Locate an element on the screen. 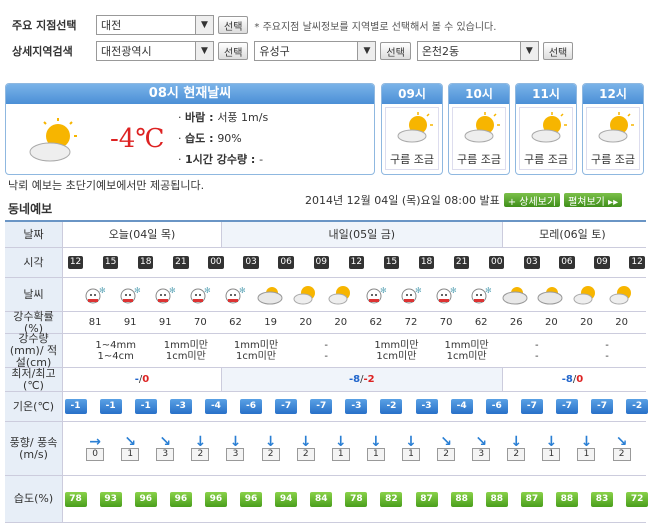  temp-cell: -3 is located at coordinates (426, 406).